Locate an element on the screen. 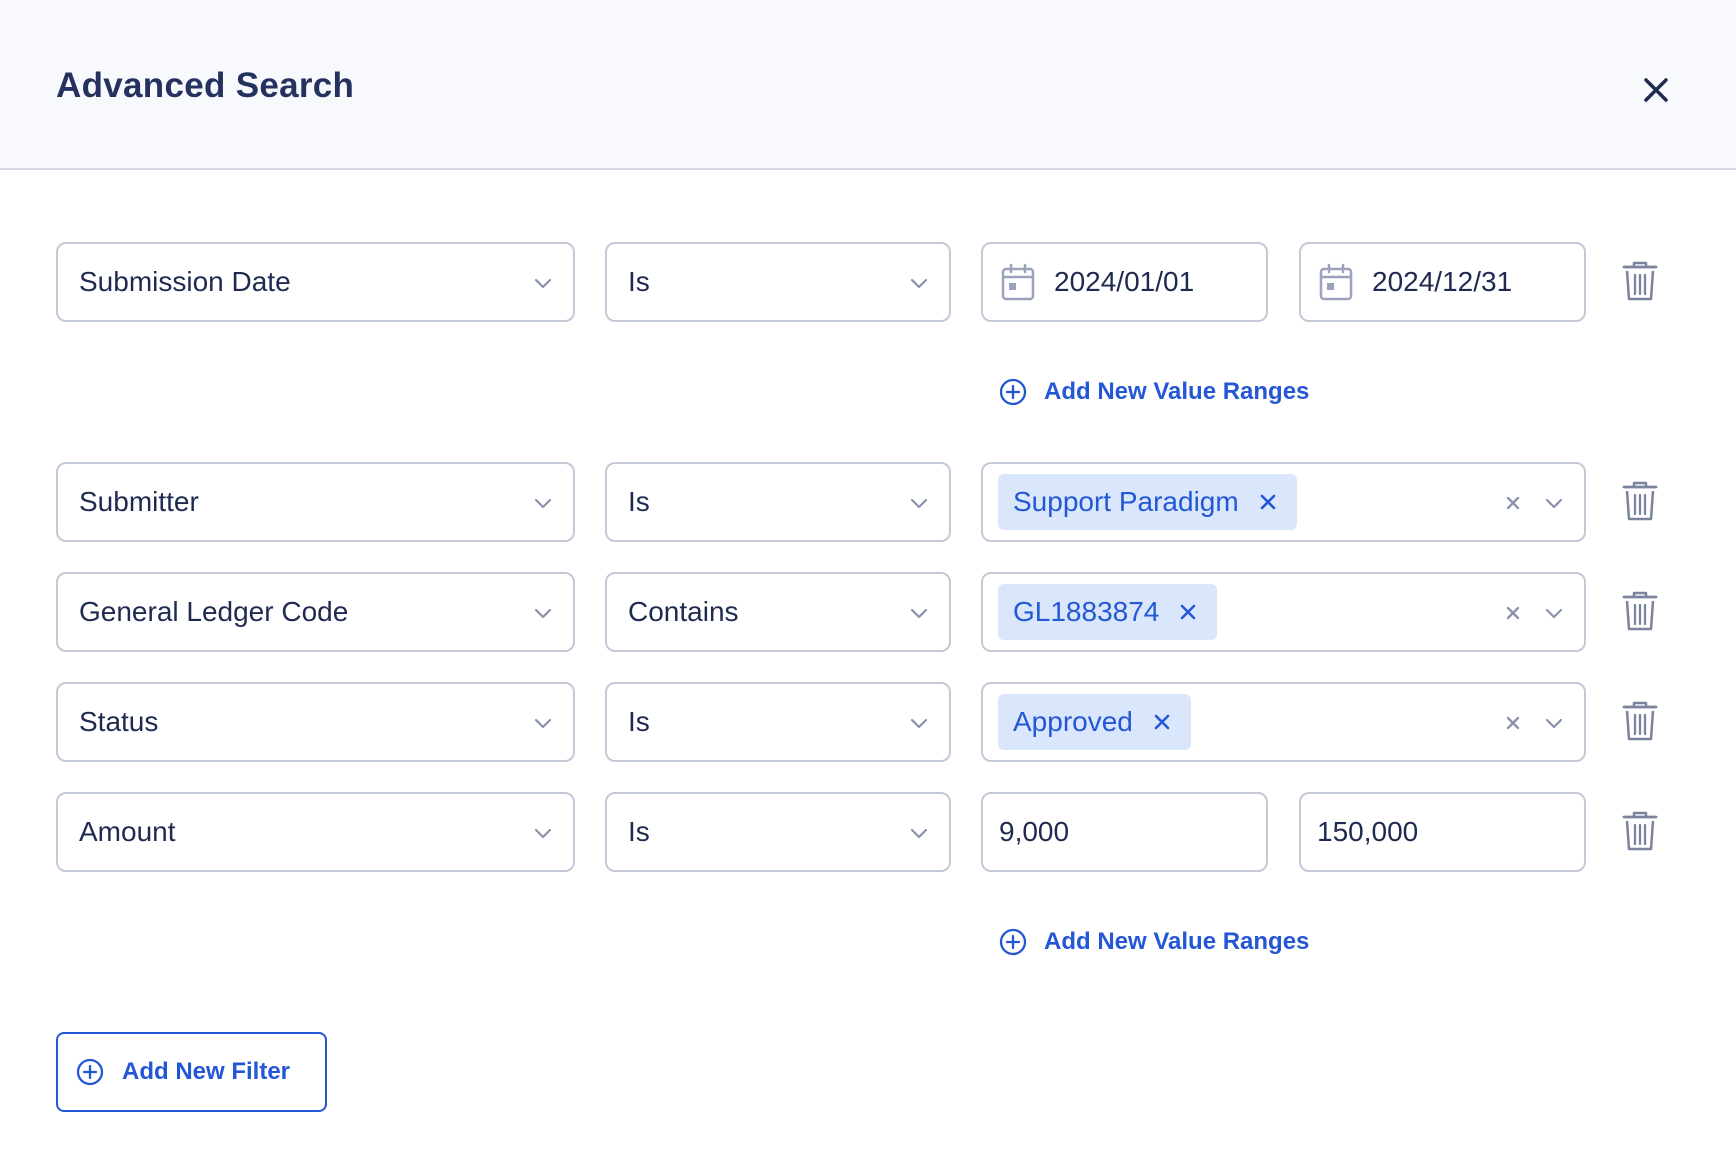  add-filter-label: Add New Filter is located at coordinates (206, 1071).